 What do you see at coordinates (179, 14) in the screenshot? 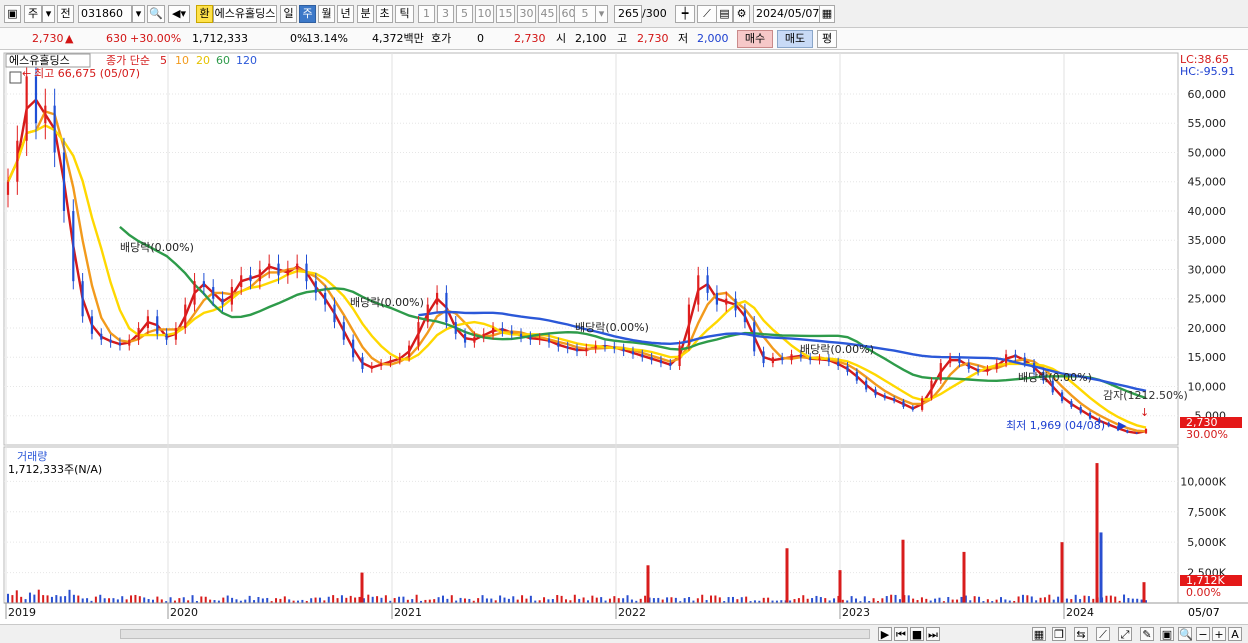
I see `speaker-icon: ◀▾` at bounding box center [179, 14].